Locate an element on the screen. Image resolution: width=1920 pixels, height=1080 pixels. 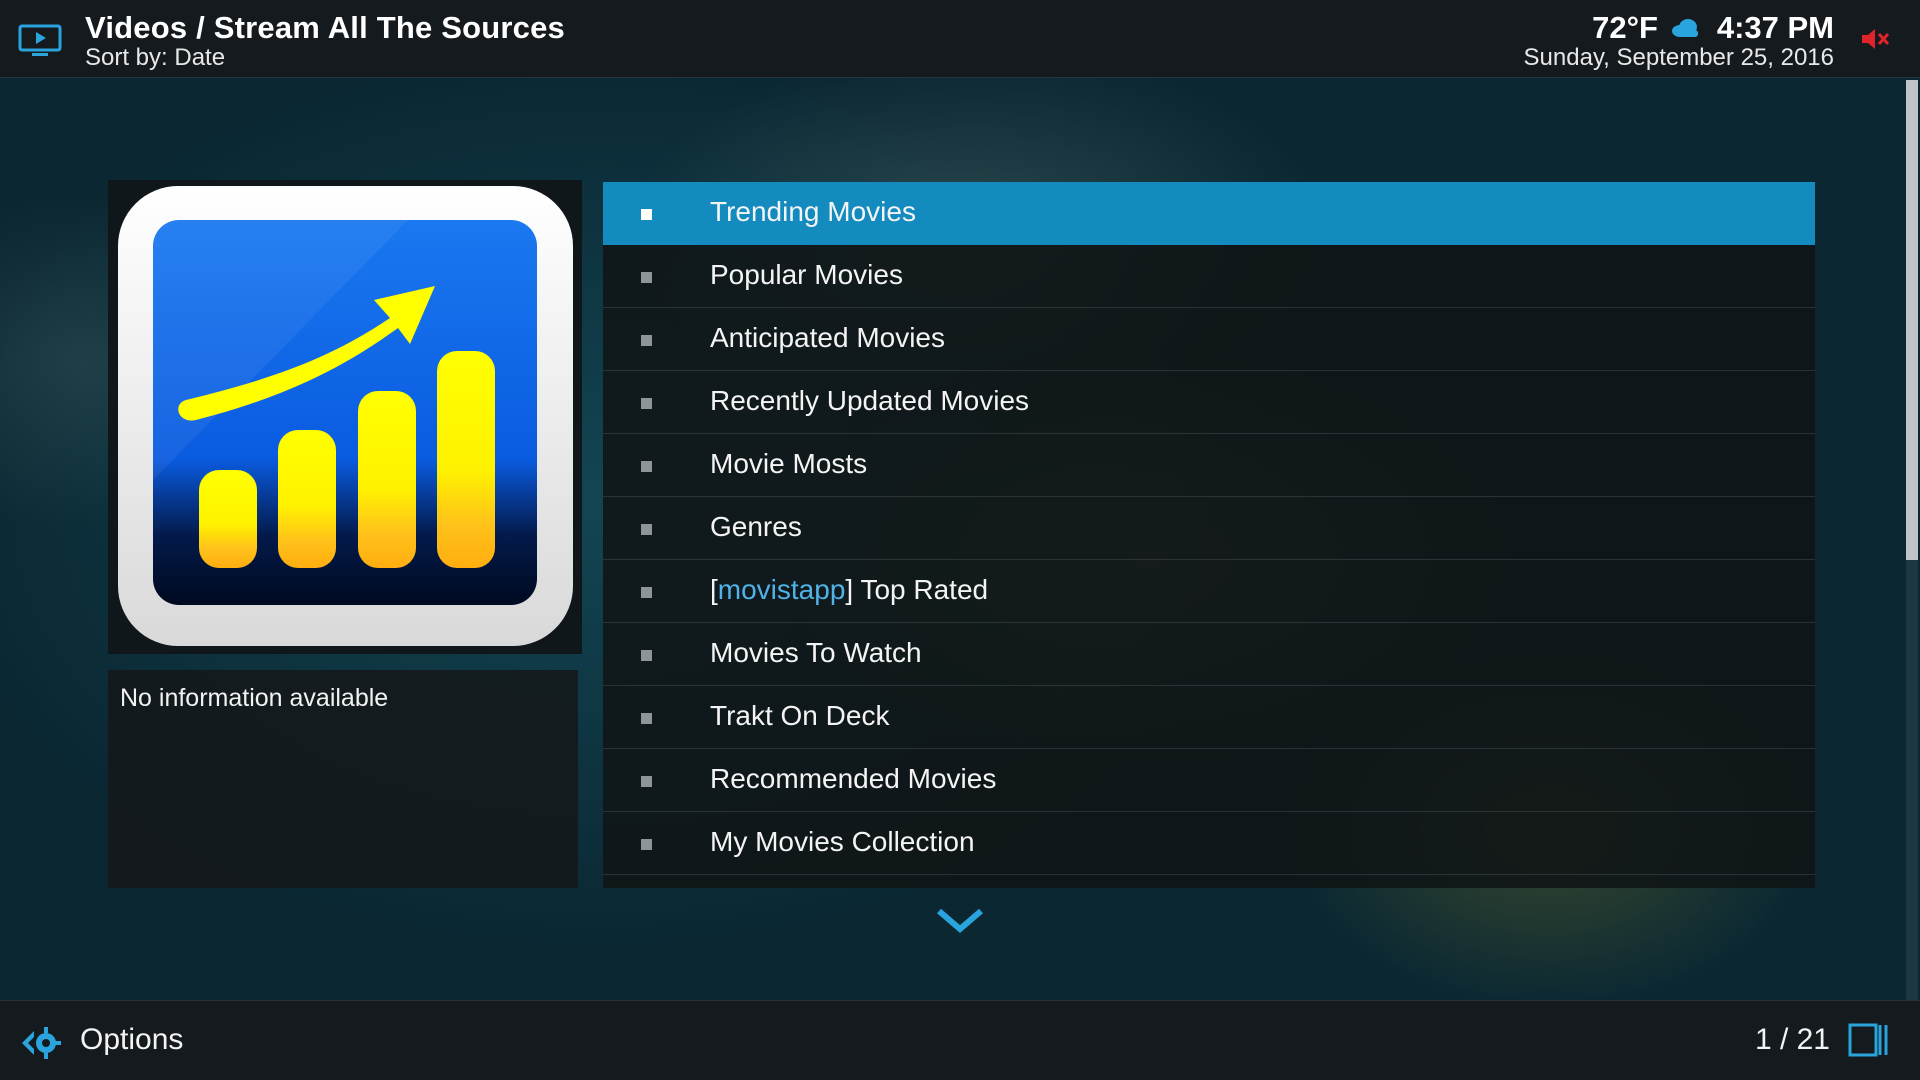
tv-icon is located at coordinates (40, 40).